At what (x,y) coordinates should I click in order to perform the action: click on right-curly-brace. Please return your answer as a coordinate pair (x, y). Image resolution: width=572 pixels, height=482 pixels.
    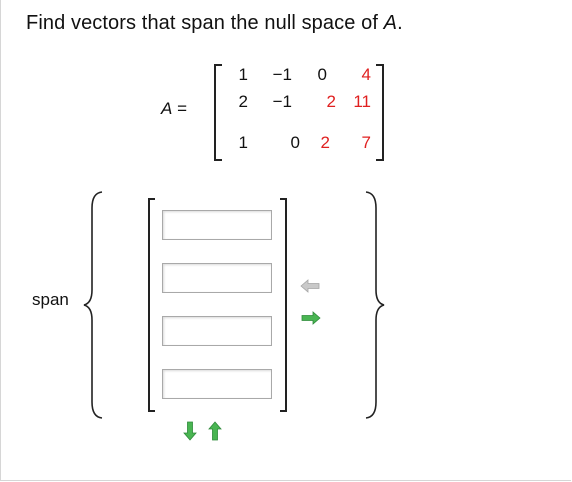
    Looking at the image, I should click on (375, 305).